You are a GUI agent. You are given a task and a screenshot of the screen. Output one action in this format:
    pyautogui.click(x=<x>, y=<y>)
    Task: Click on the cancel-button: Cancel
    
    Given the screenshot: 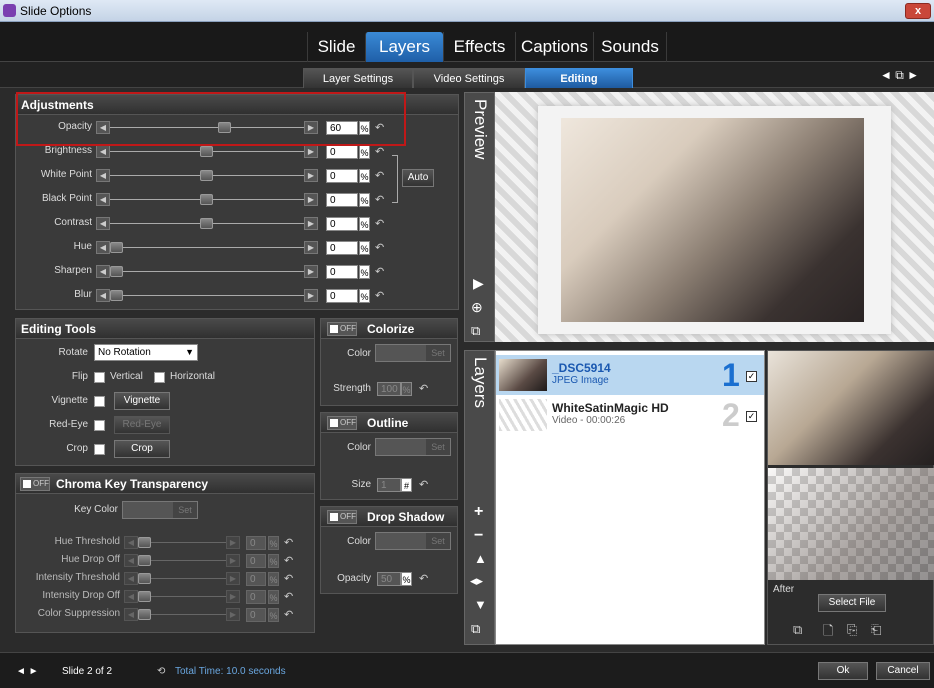 What is the action you would take?
    pyautogui.click(x=903, y=671)
    